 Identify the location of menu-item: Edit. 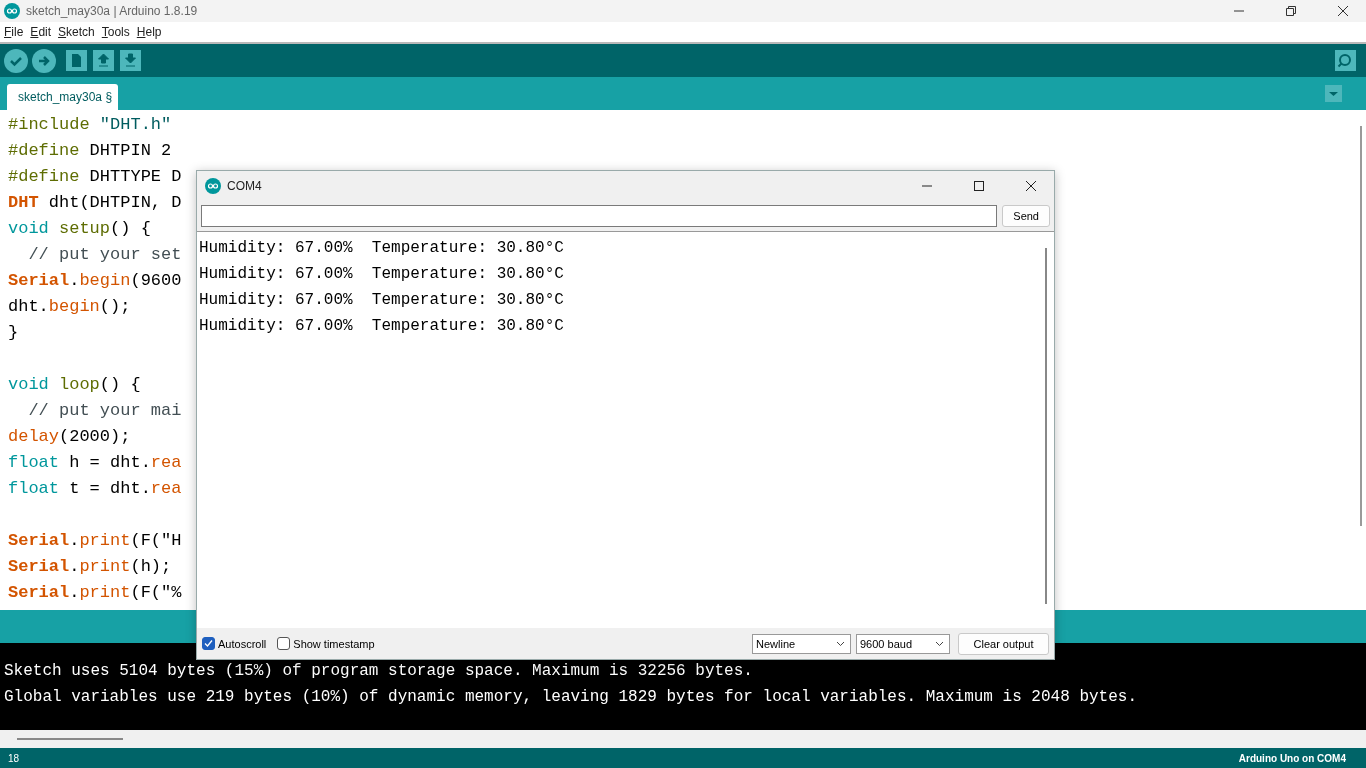
(41, 32).